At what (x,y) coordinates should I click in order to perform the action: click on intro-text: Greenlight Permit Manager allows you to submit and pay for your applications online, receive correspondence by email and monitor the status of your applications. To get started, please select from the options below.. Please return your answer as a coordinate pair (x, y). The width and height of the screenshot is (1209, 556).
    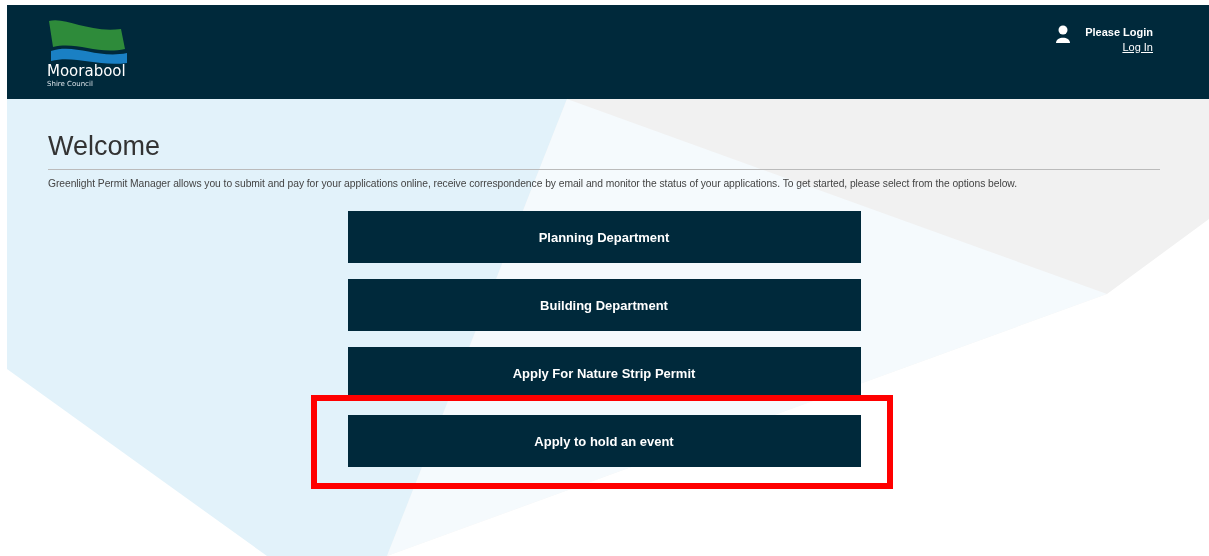
    Looking at the image, I should click on (533, 183).